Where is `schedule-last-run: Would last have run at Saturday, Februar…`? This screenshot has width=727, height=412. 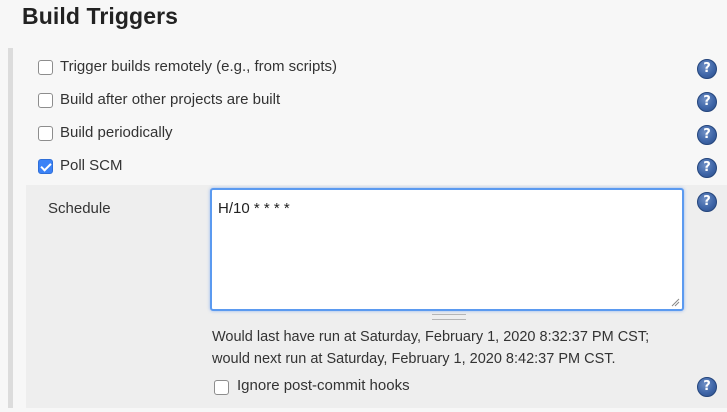 schedule-last-run: Would last have run at Saturday, Februar… is located at coordinates (431, 337).